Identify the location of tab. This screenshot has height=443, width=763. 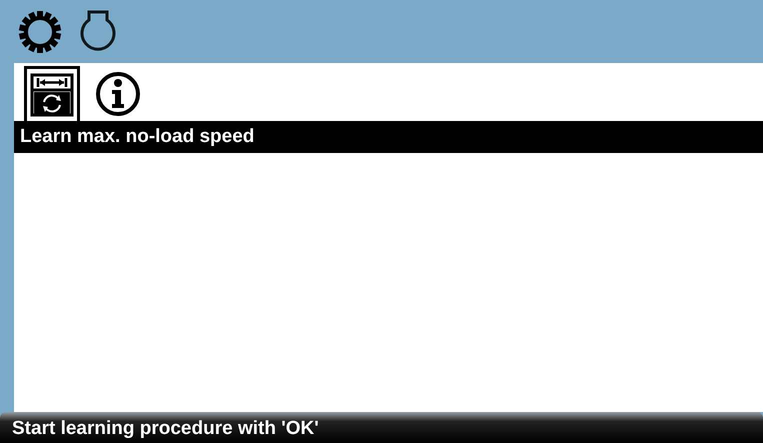
(52, 93).